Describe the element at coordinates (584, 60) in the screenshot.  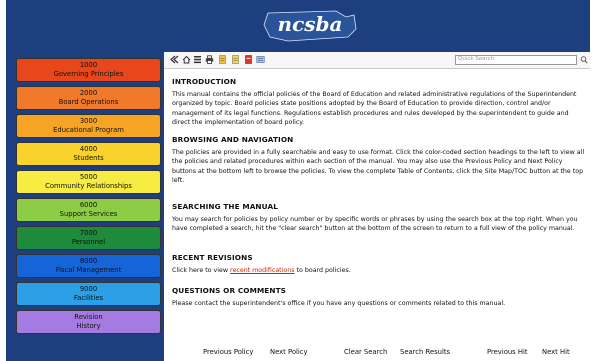
I see `search-icon` at that location.